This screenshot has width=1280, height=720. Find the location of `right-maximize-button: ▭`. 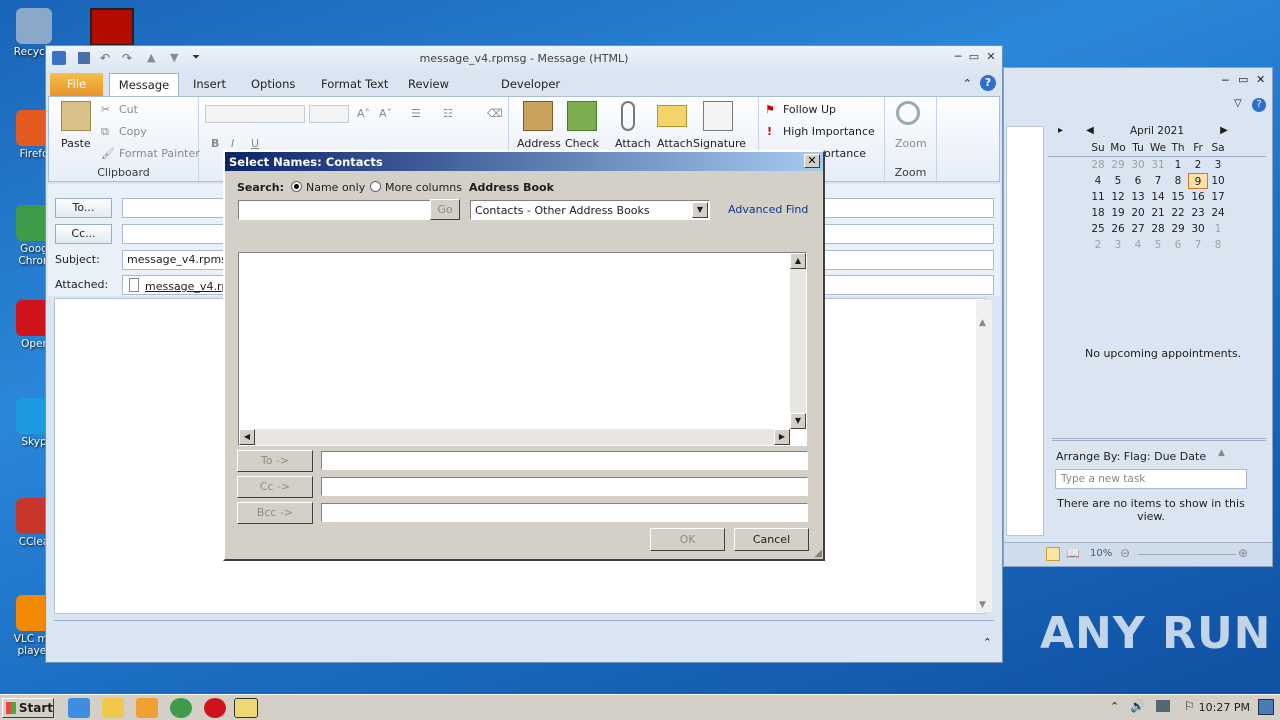

right-maximize-button: ▭ is located at coordinates (1243, 79).